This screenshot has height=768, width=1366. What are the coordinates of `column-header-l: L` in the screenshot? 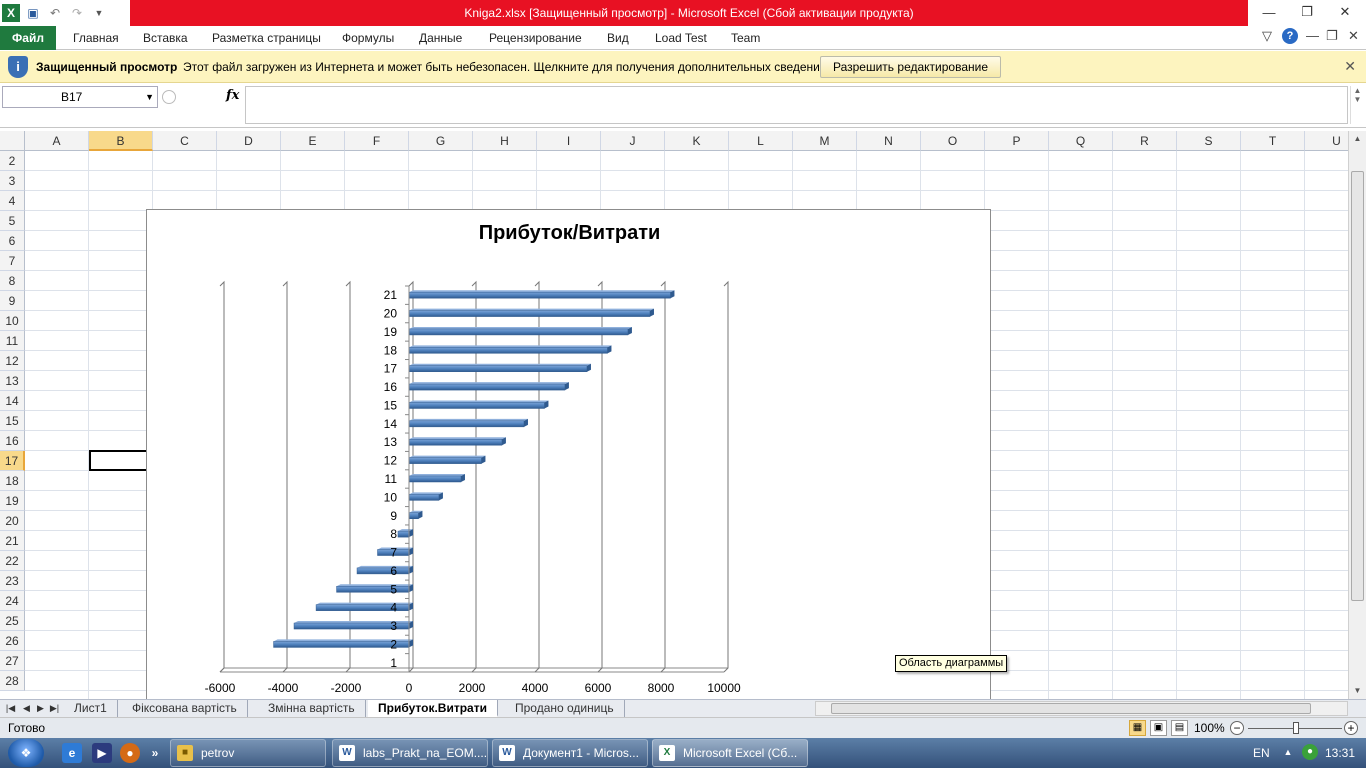 It's located at (761, 141).